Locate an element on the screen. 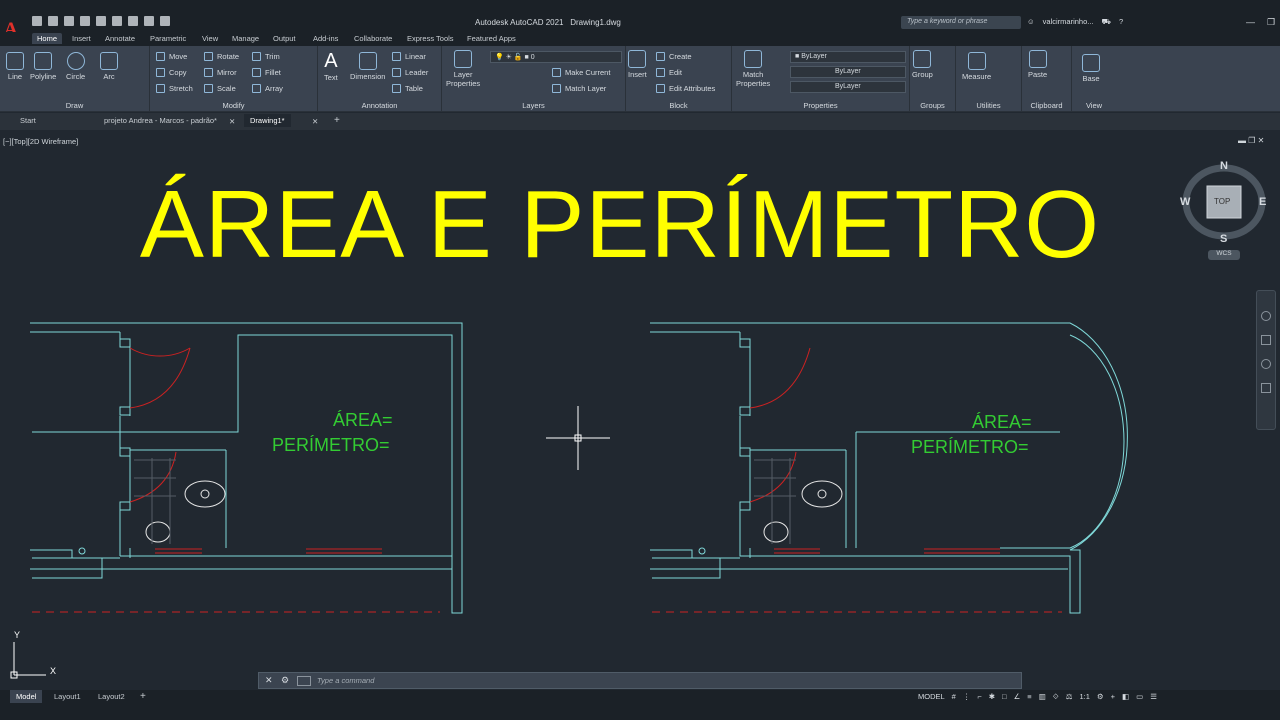  tab-featured-apps: Featured Apps is located at coordinates (491, 38).